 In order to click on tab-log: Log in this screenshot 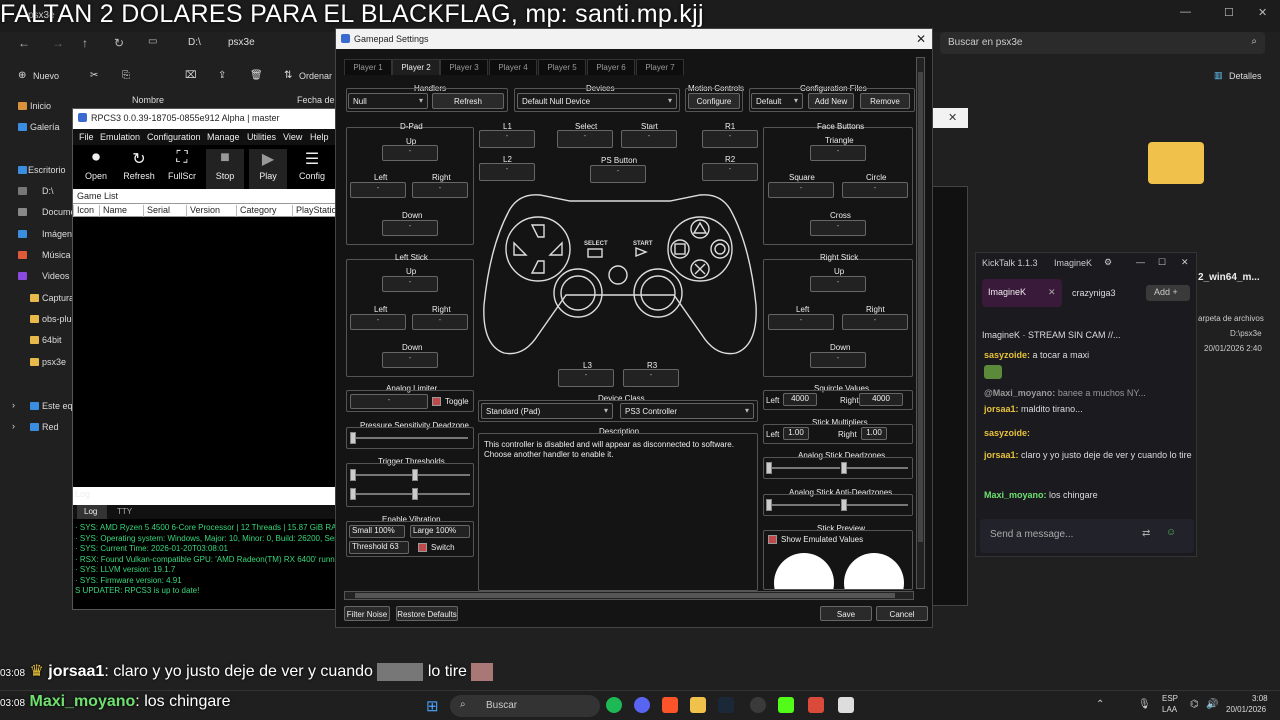, I will do `click(92, 512)`.